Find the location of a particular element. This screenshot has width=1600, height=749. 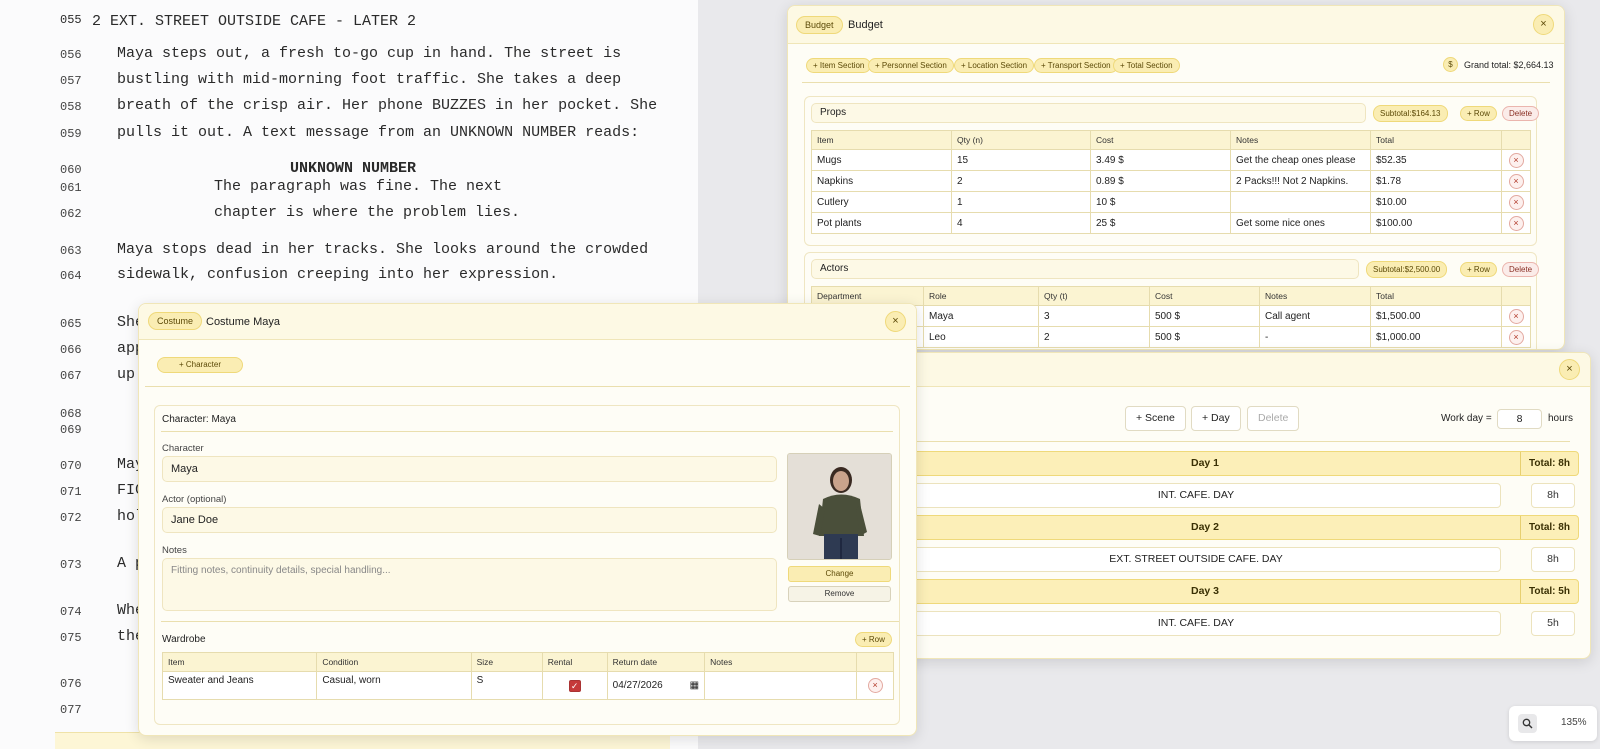

table-cell: 0.89 $ is located at coordinates (1160, 181).